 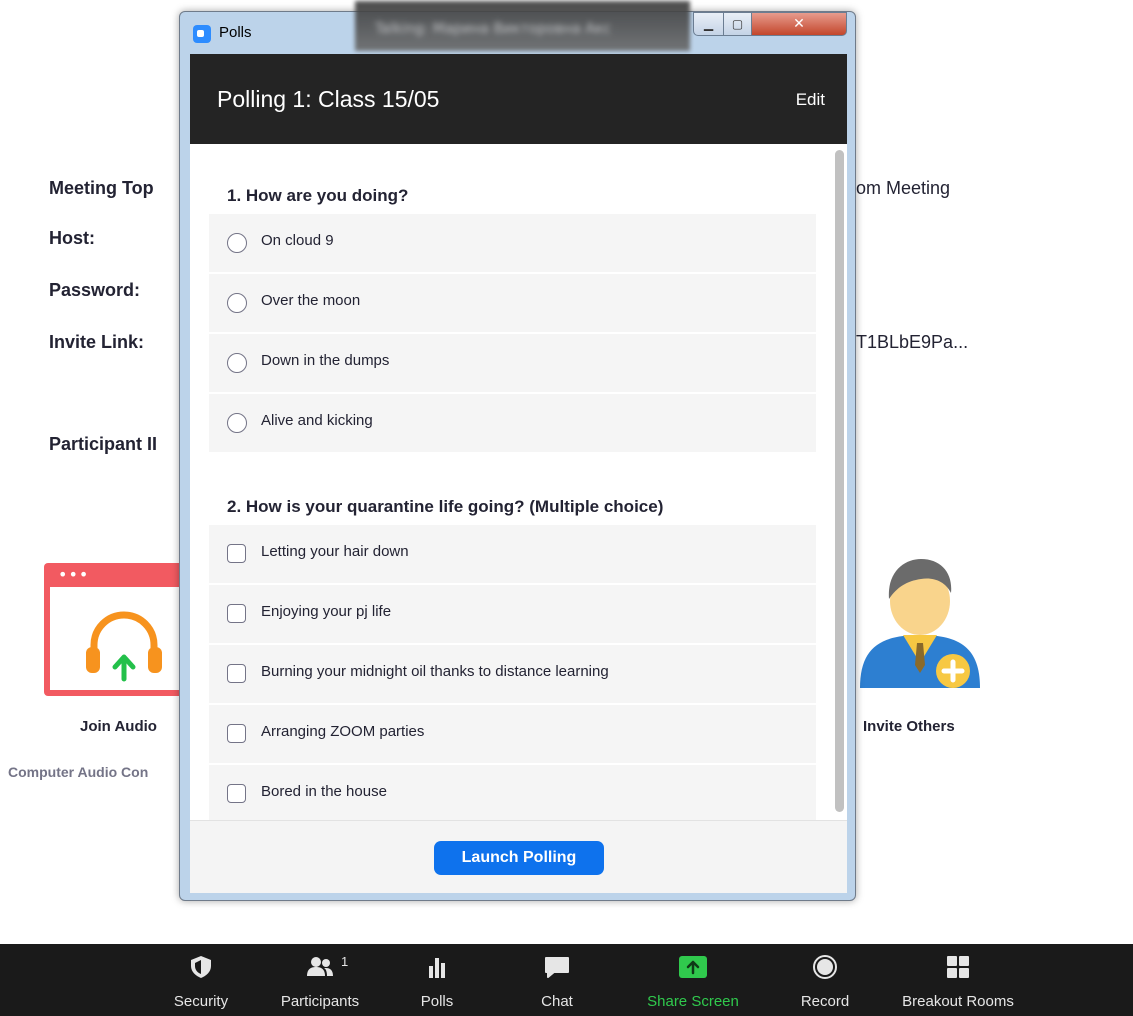 What do you see at coordinates (512, 614) in the screenshot?
I see `option-row: Enjoying your pj life` at bounding box center [512, 614].